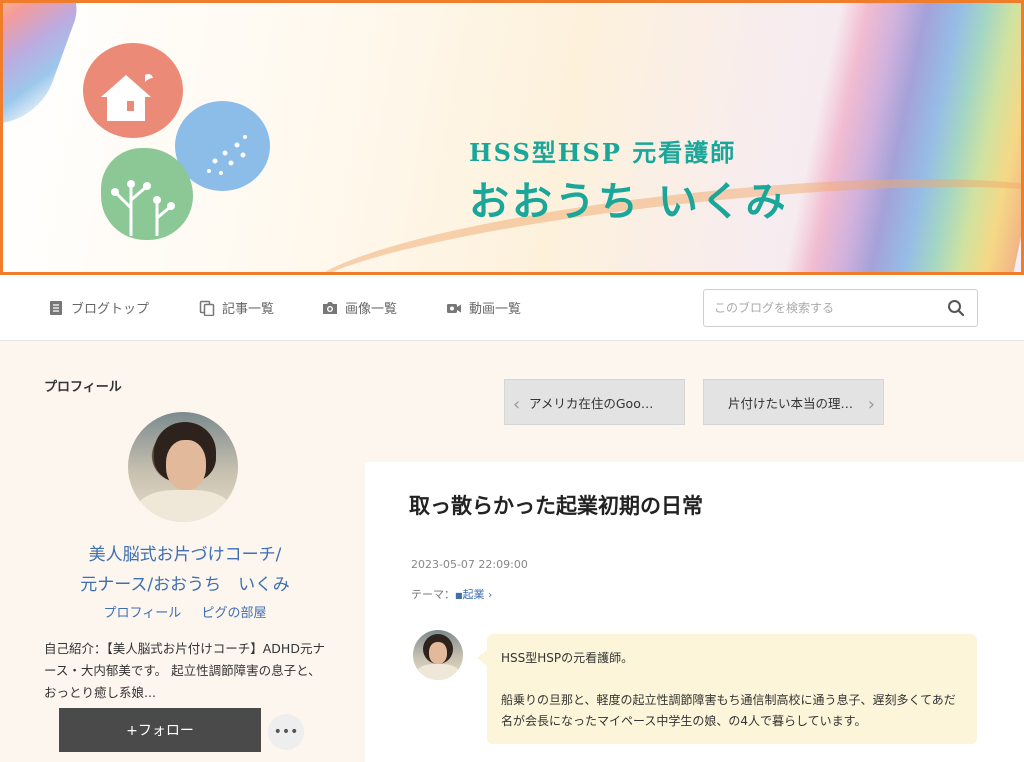 The width and height of the screenshot is (1024, 762). What do you see at coordinates (56, 307) in the screenshot?
I see `document-icon` at bounding box center [56, 307].